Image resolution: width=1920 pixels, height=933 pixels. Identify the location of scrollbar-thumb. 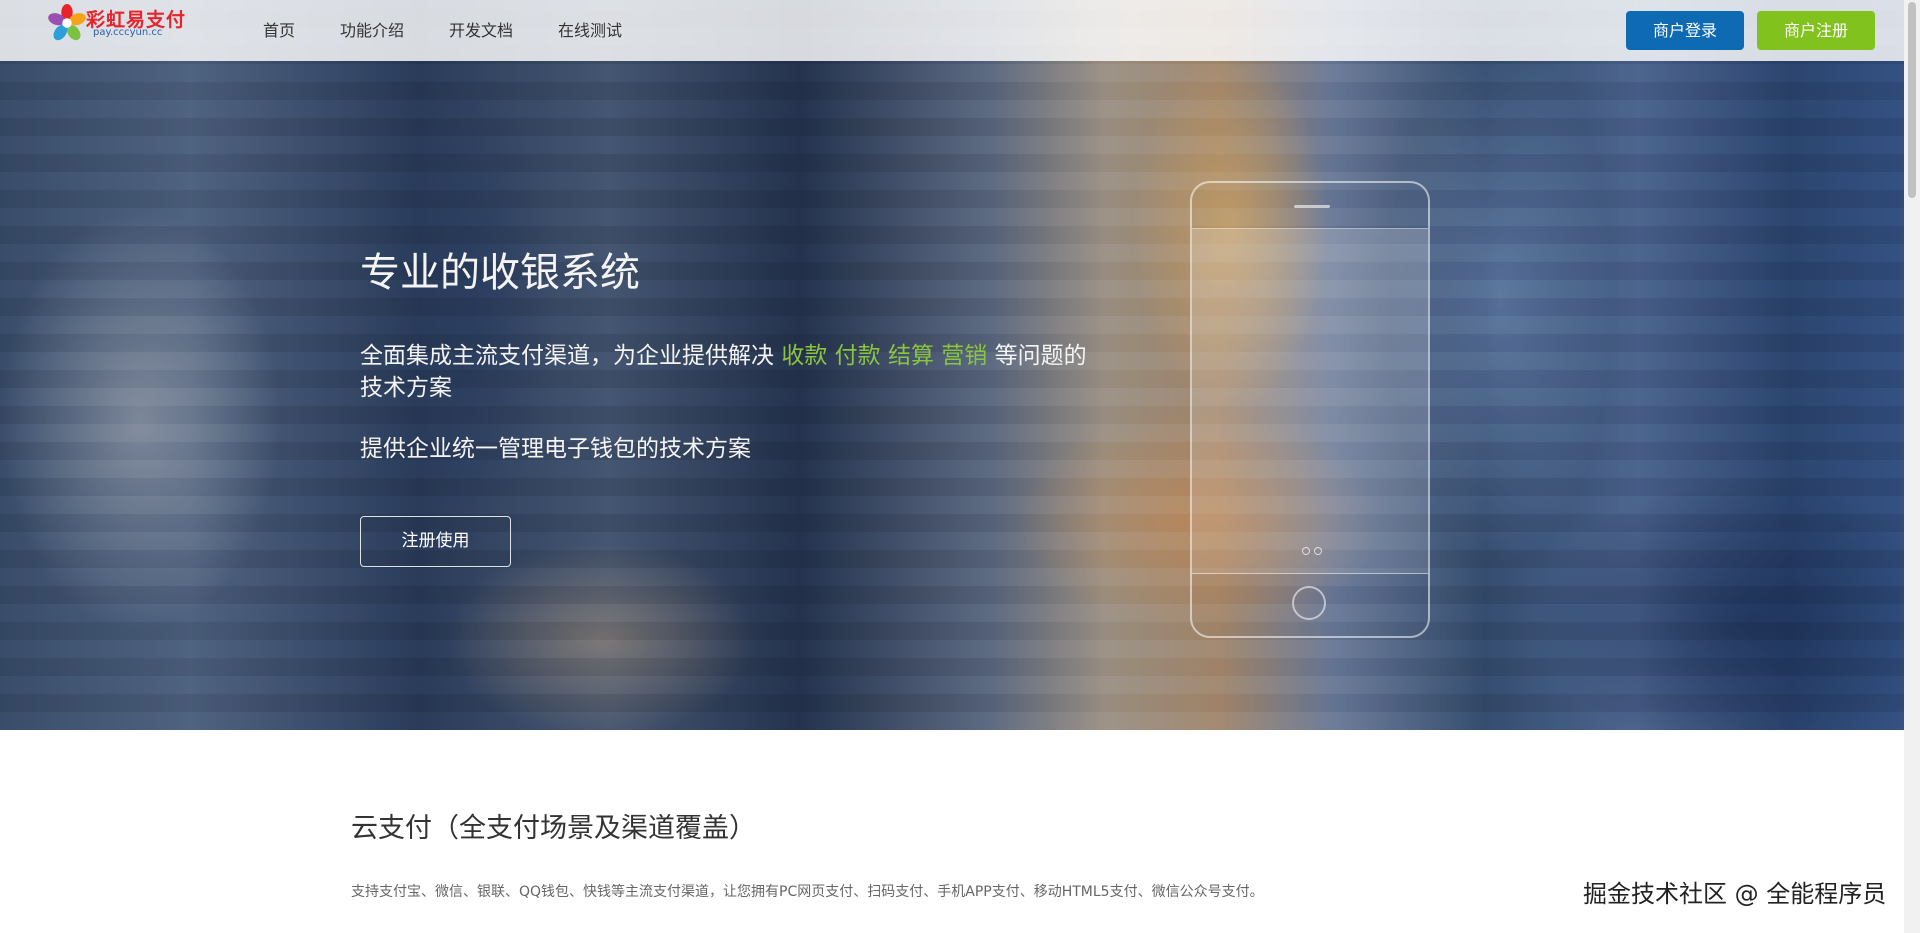
(1912, 100).